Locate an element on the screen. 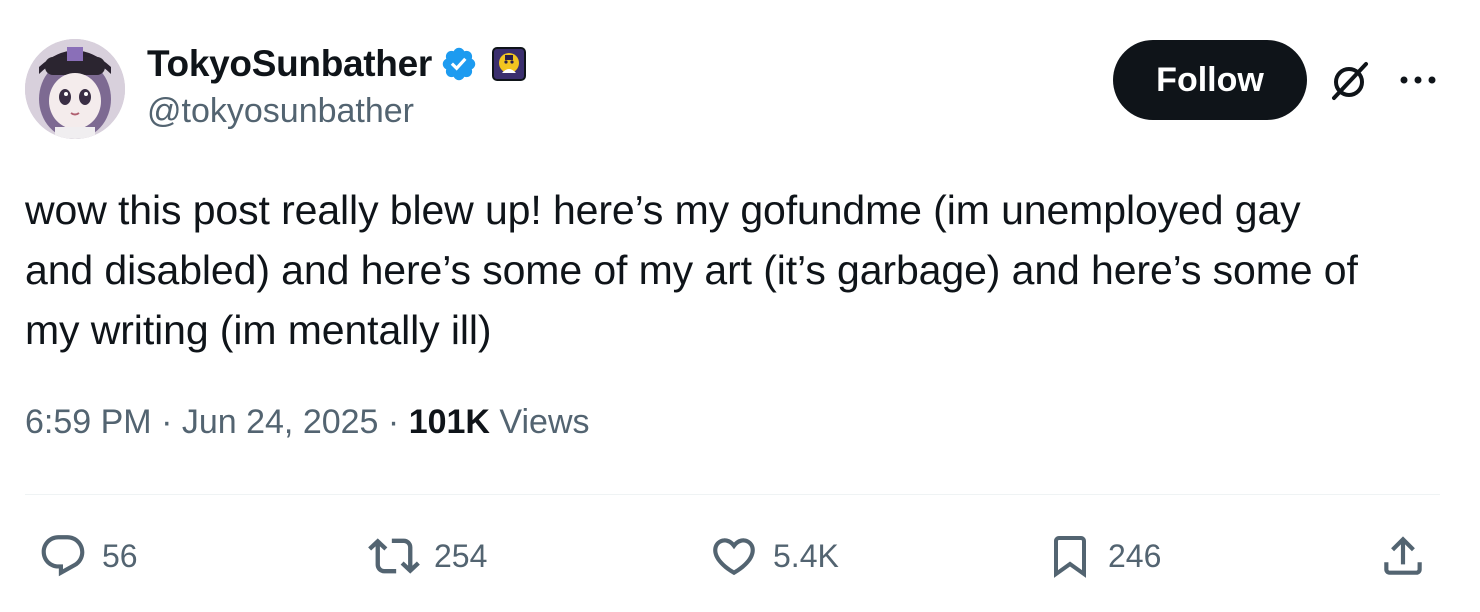 This screenshot has height=612, width=1480. share-icon is located at coordinates (1403, 555).